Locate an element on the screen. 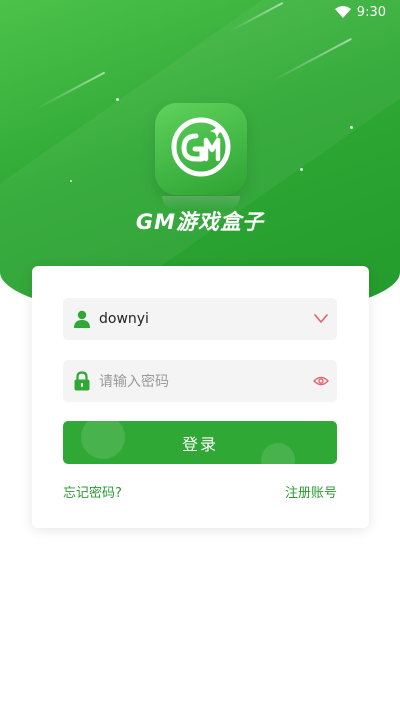 This screenshot has width=400, height=711. app-title: GM游戏盒子 is located at coordinates (200, 222).